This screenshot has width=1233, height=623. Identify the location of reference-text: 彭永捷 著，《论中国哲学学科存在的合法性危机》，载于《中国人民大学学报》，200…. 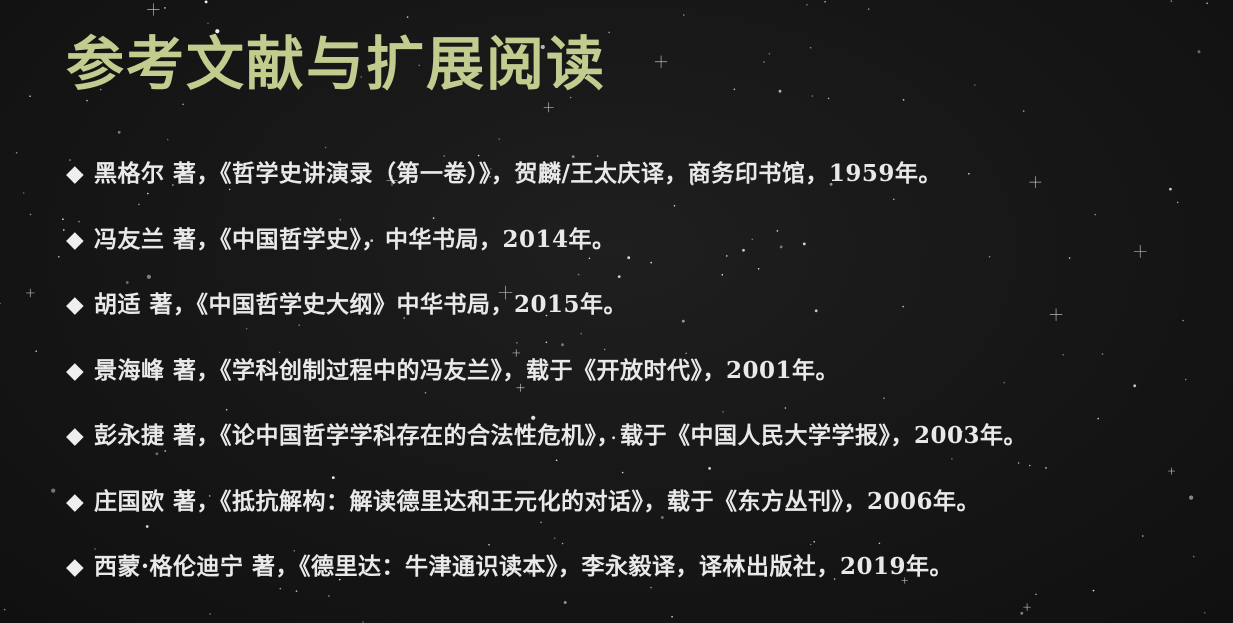
(561, 435).